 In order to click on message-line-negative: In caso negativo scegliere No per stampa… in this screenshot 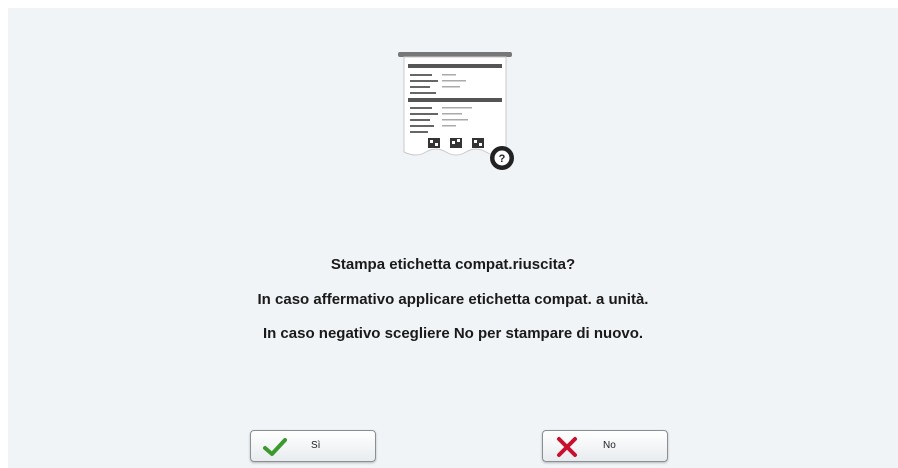, I will do `click(453, 333)`.